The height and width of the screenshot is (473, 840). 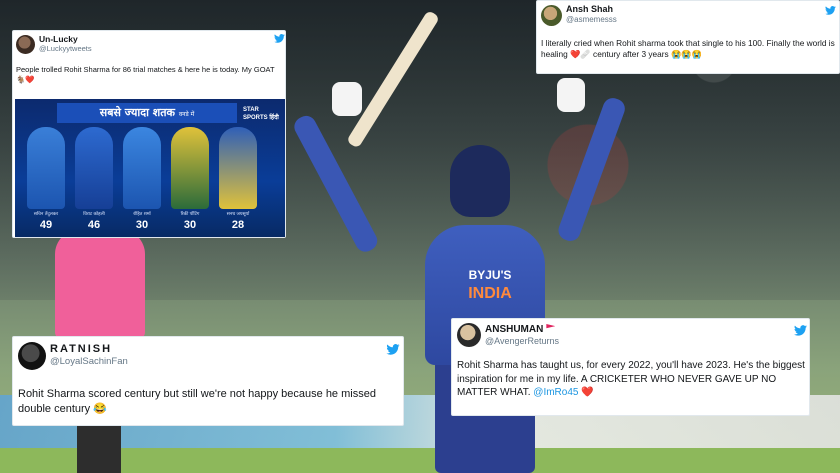 I want to click on tweet-author-name: Un-Lucky, so click(x=58, y=39).